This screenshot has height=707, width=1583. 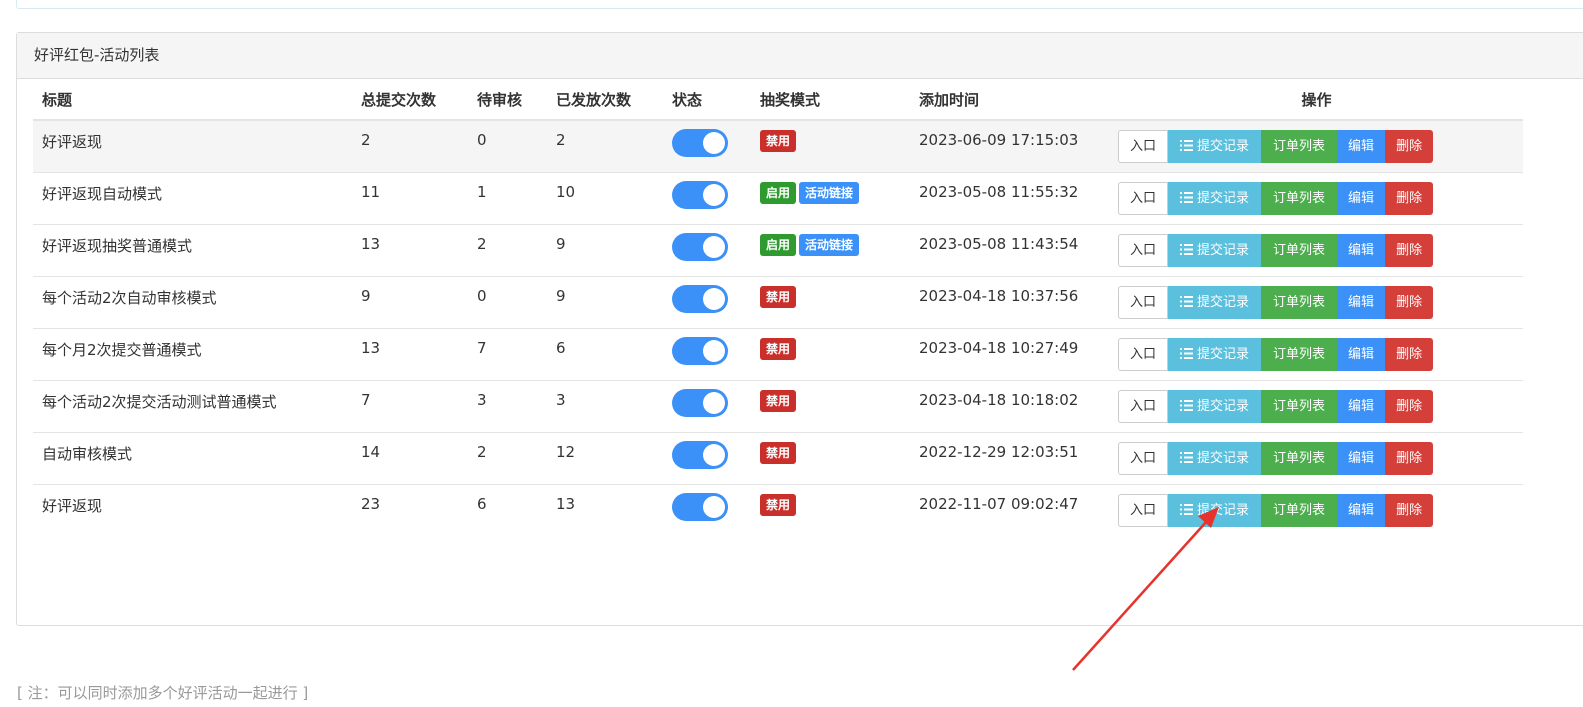 What do you see at coordinates (507, 197) in the screenshot?
I see `cell-pending: 1` at bounding box center [507, 197].